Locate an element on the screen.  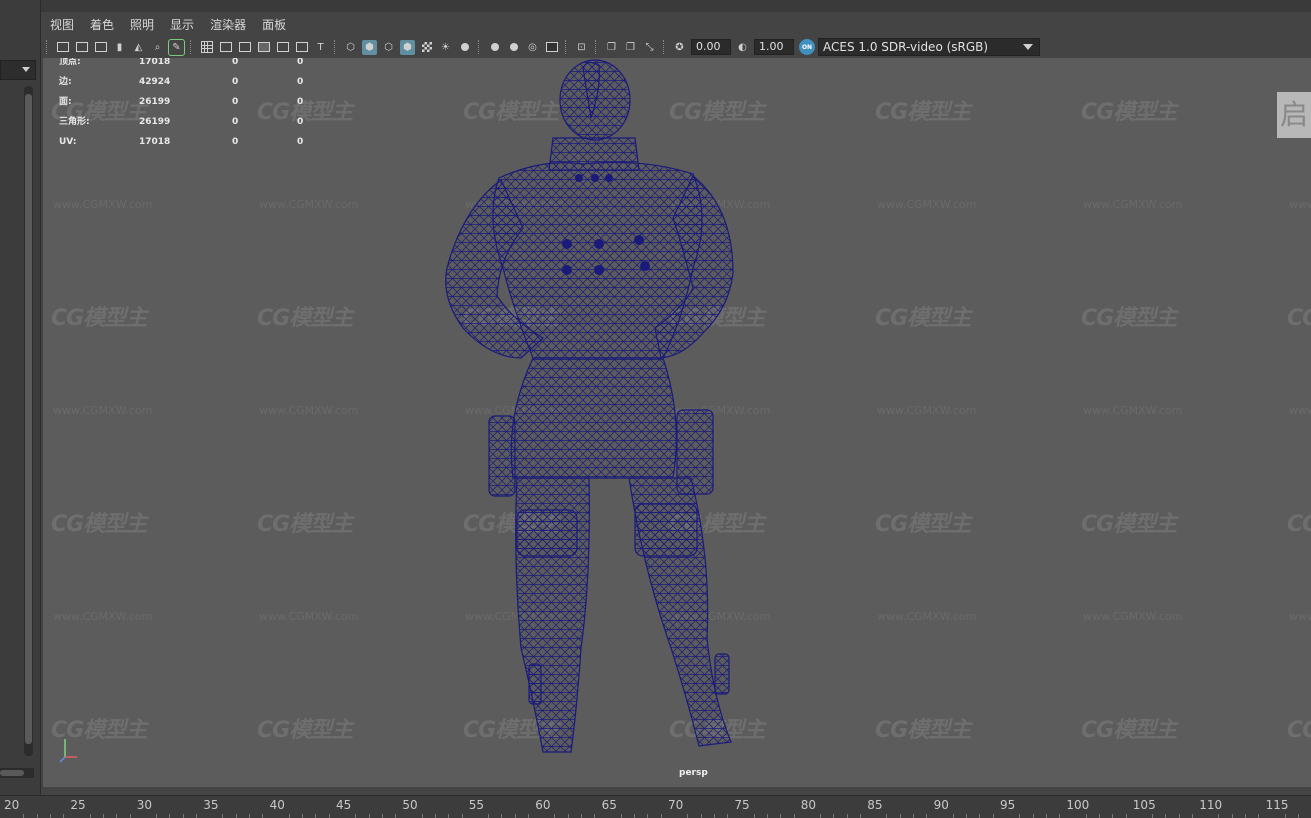
left-panel-scrollbar is located at coordinates (28, 421).